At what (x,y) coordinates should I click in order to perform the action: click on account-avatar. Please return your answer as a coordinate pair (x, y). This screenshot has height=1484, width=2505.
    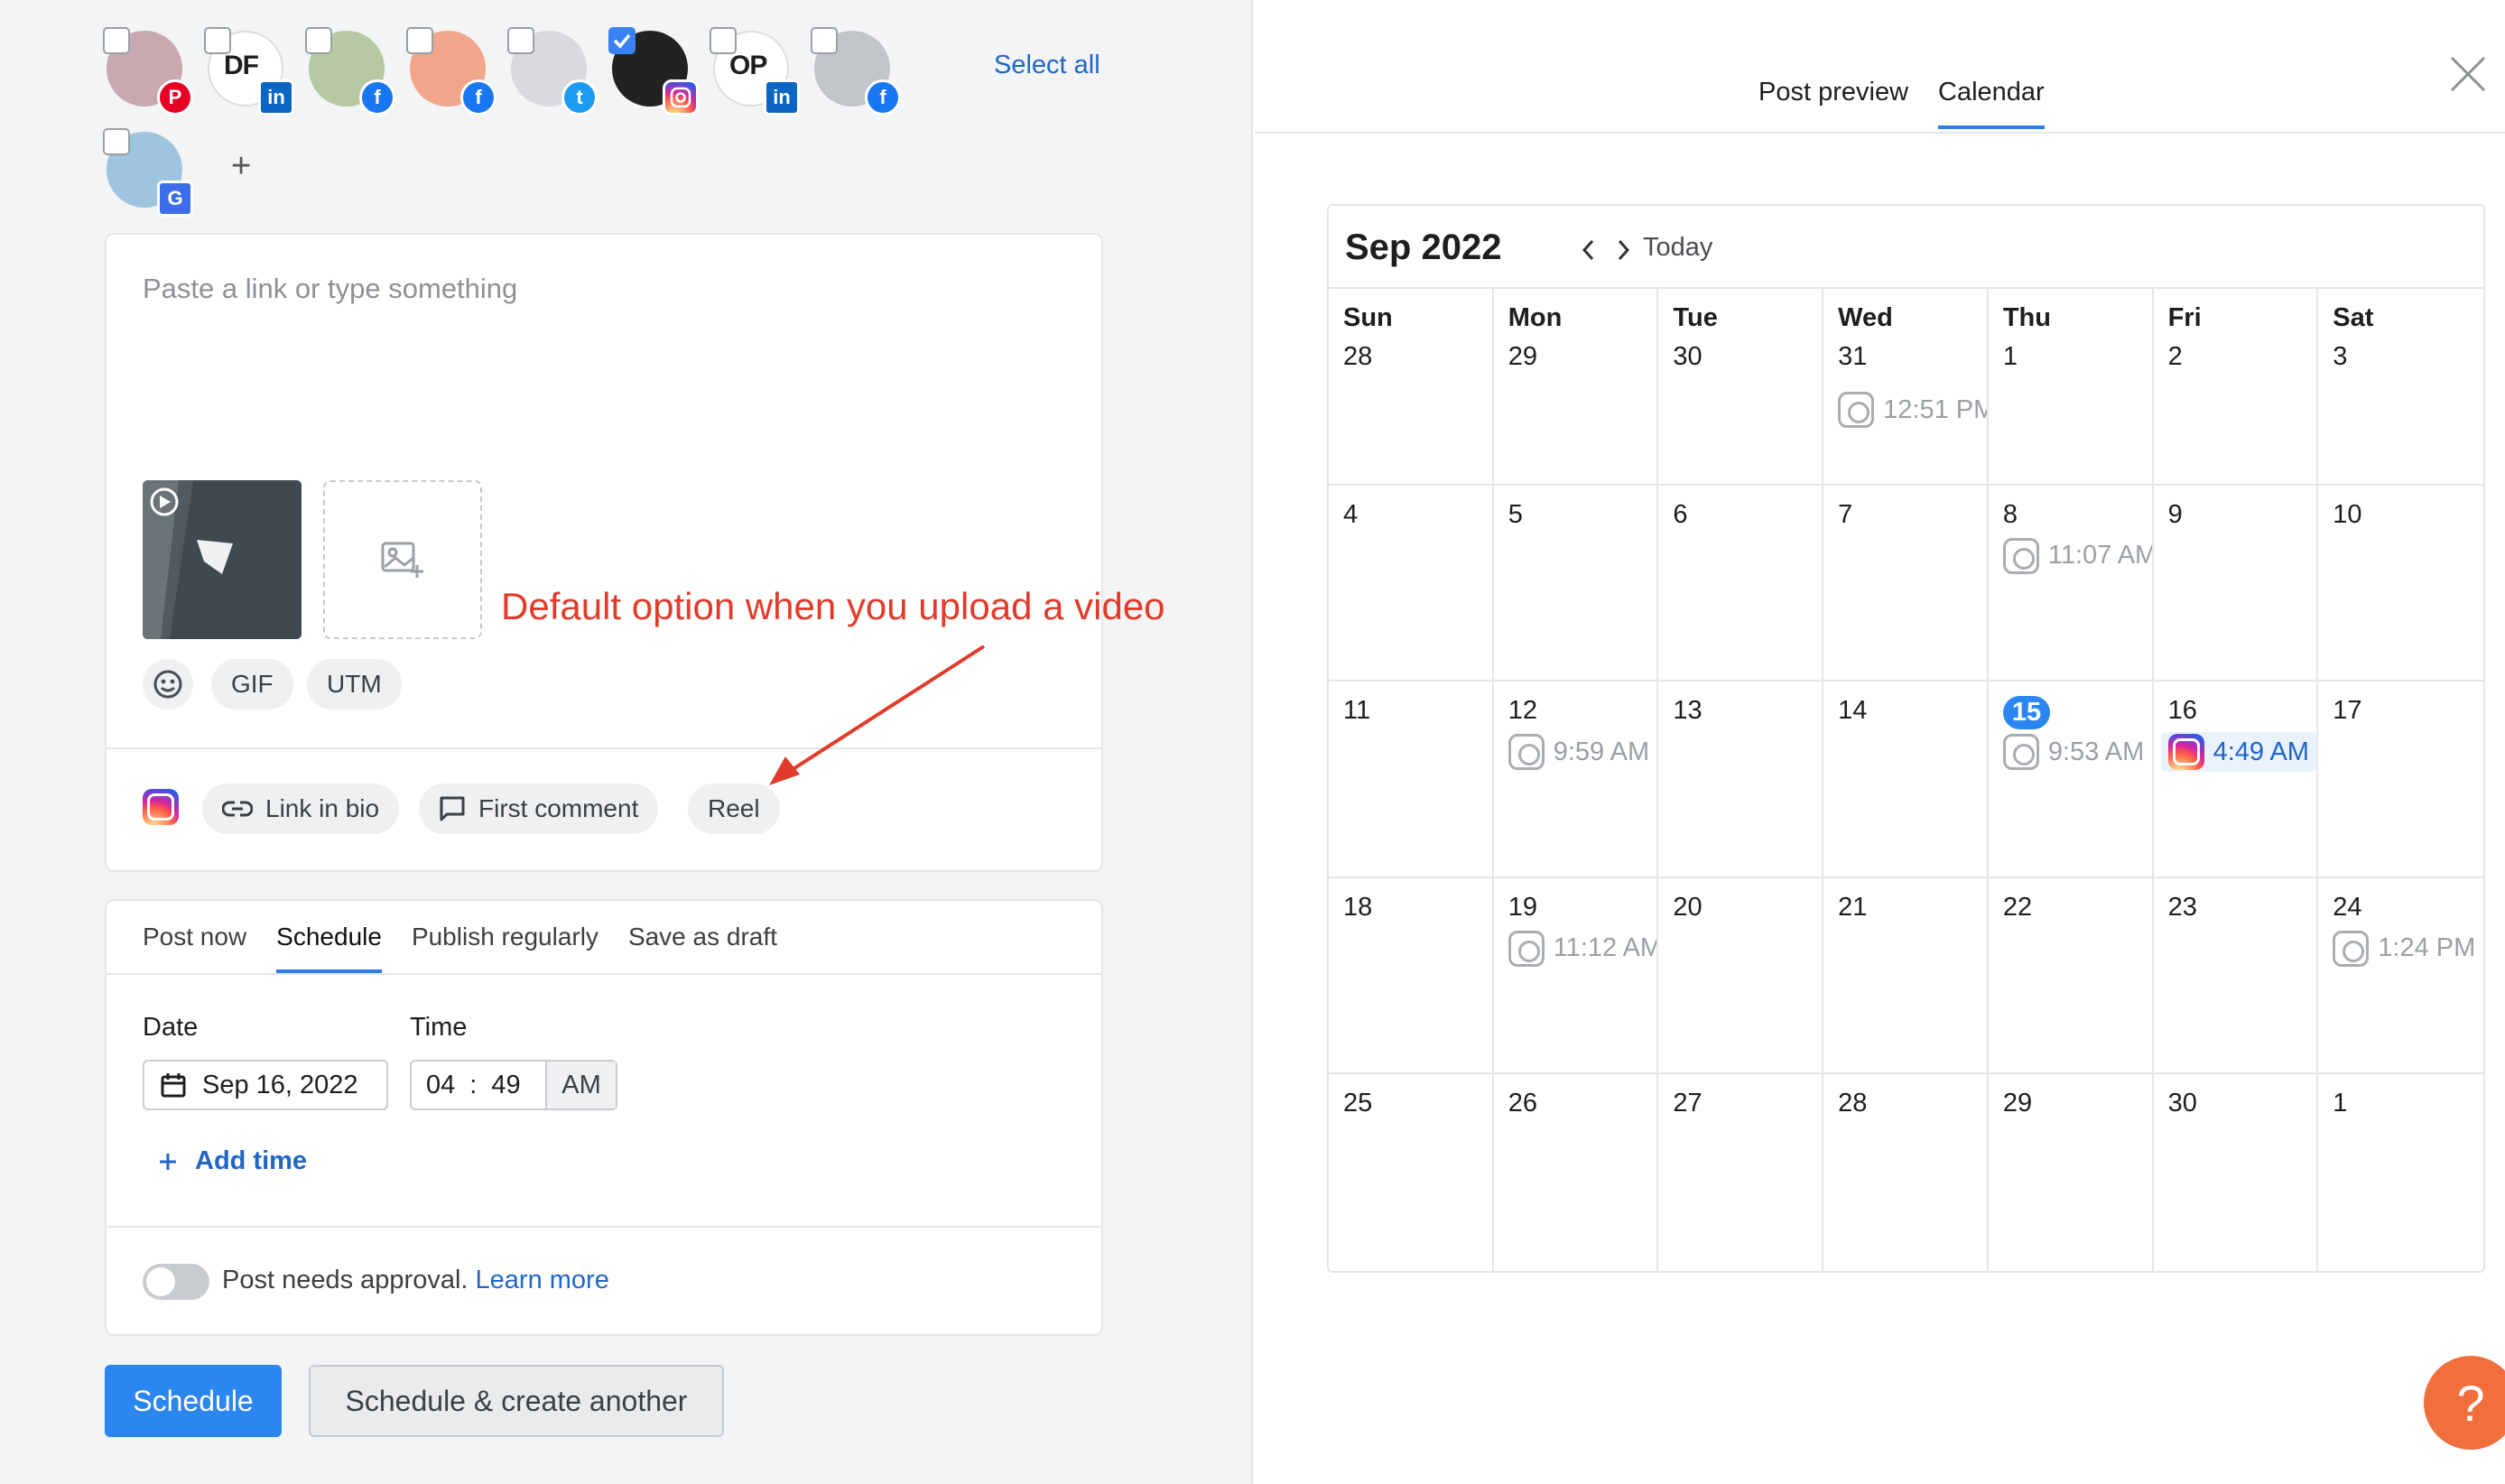
    Looking at the image, I should click on (653, 71).